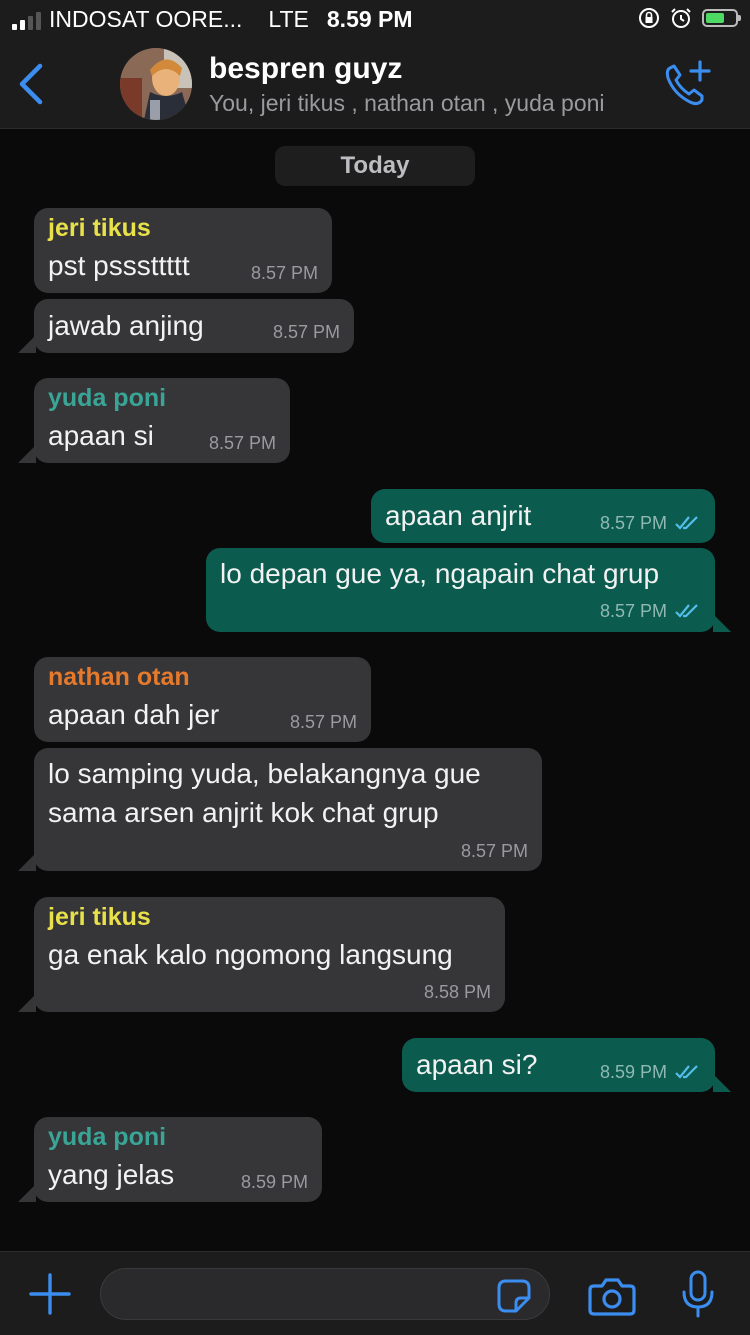 The image size is (750, 1335). I want to click on message-input, so click(325, 1294).